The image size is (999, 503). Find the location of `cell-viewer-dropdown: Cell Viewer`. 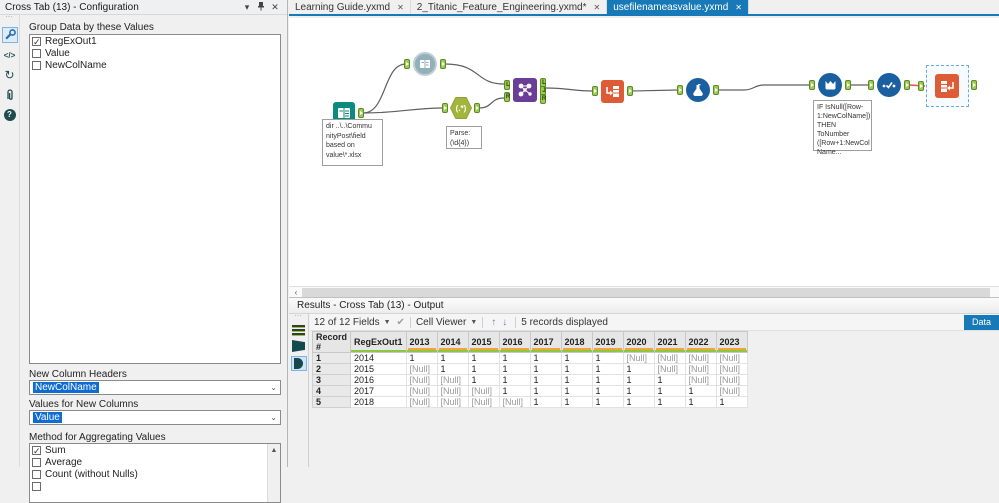

cell-viewer-dropdown: Cell Viewer is located at coordinates (441, 322).